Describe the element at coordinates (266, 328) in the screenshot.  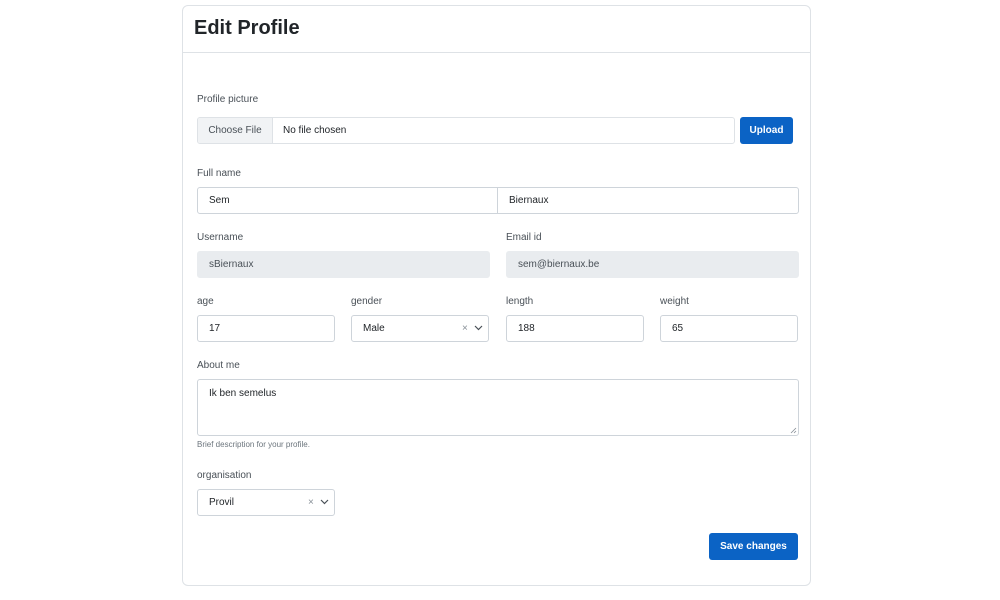
I see `age-input: 17` at that location.